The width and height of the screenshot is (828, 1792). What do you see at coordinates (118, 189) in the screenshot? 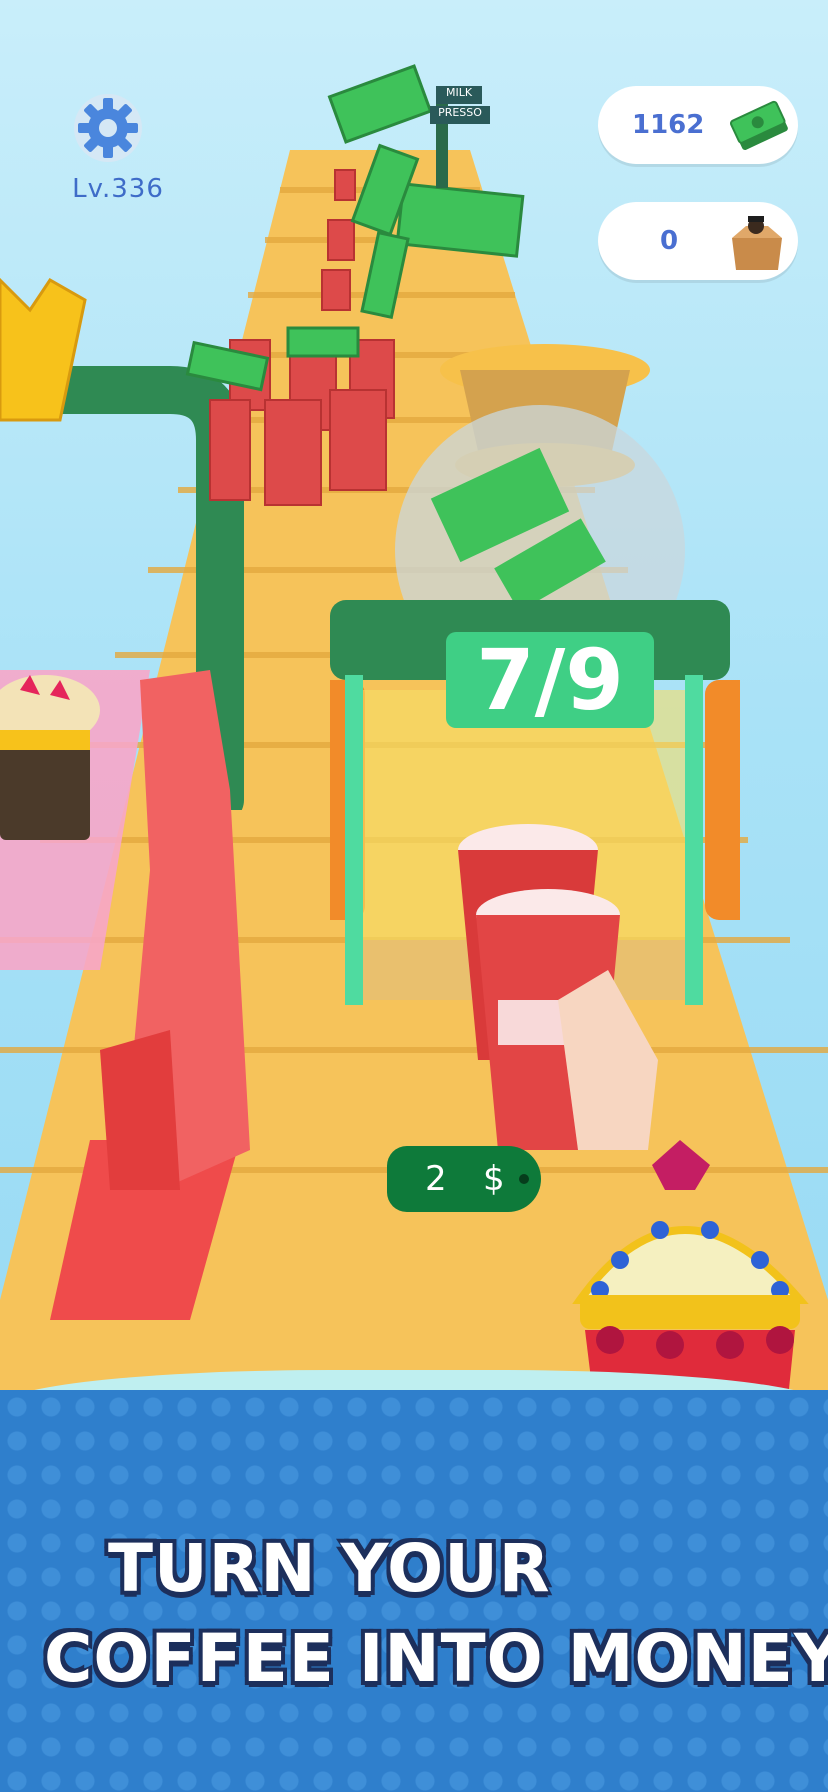
I see `level-label: Lv.336` at bounding box center [118, 189].